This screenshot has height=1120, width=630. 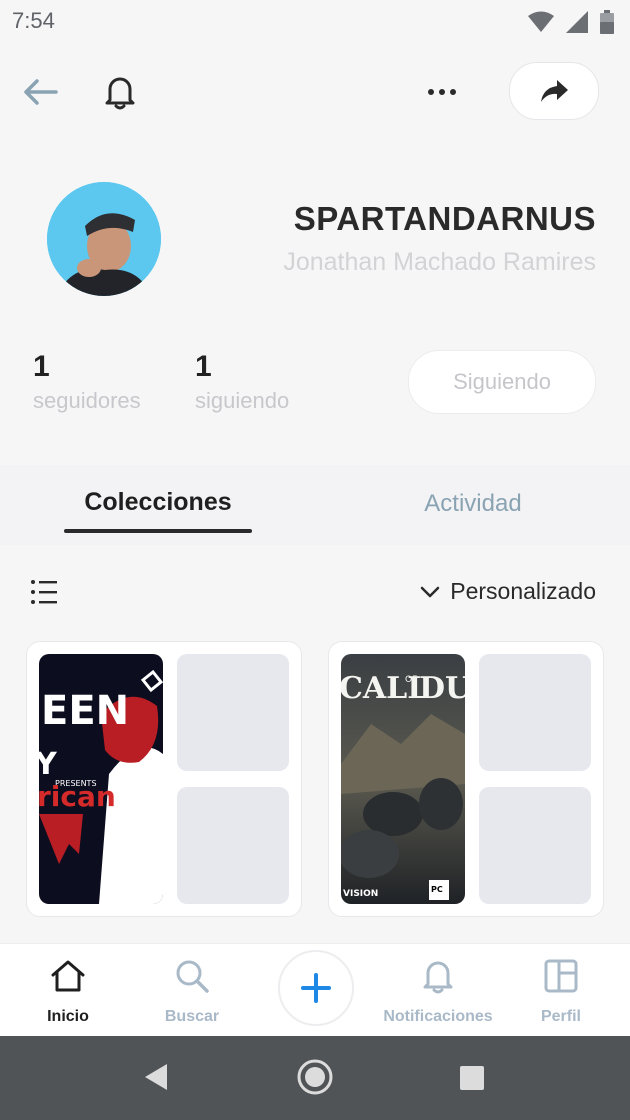 What do you see at coordinates (502, 382) in the screenshot?
I see `following-button: Siguiendo` at bounding box center [502, 382].